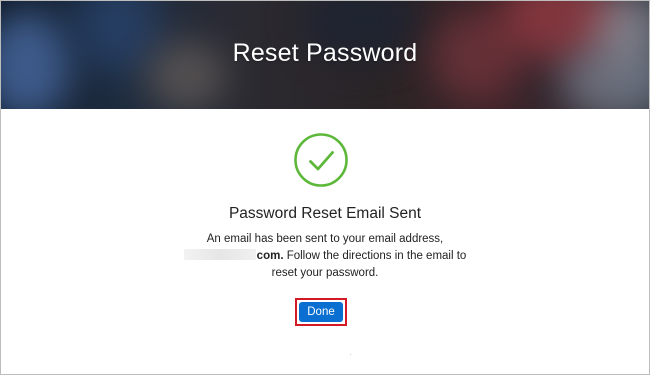 The height and width of the screenshot is (375, 650). I want to click on done-button: Done, so click(321, 312).